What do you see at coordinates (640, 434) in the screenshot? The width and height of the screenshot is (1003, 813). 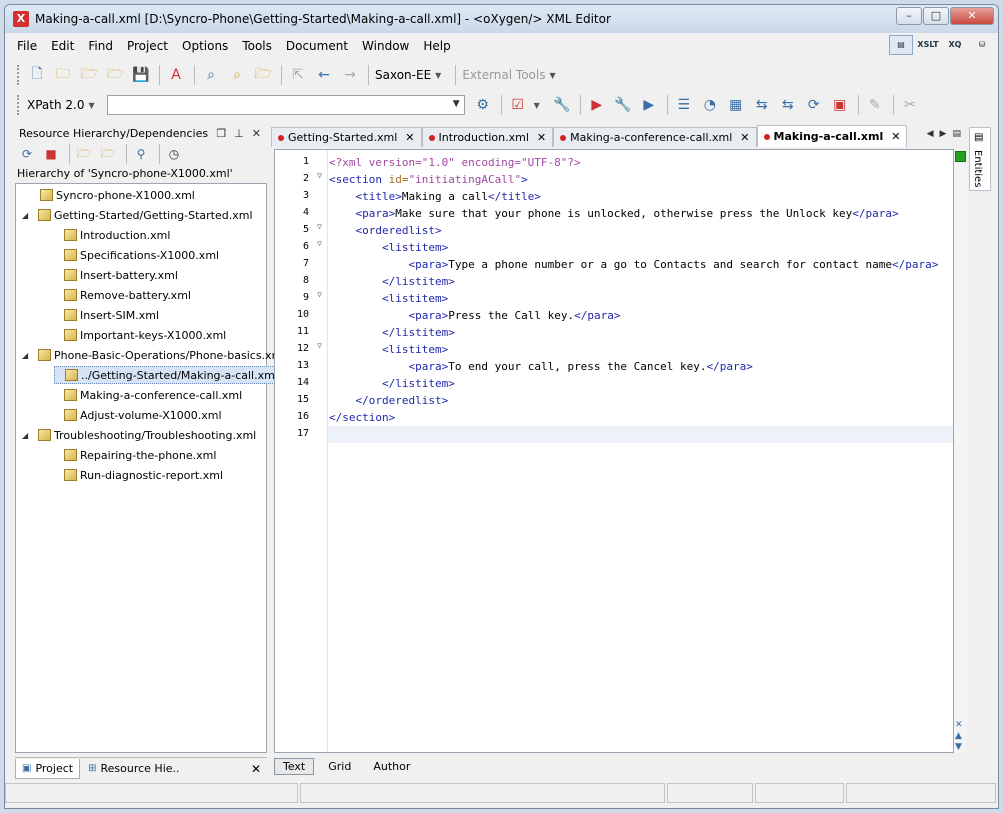 I see `code-line` at bounding box center [640, 434].